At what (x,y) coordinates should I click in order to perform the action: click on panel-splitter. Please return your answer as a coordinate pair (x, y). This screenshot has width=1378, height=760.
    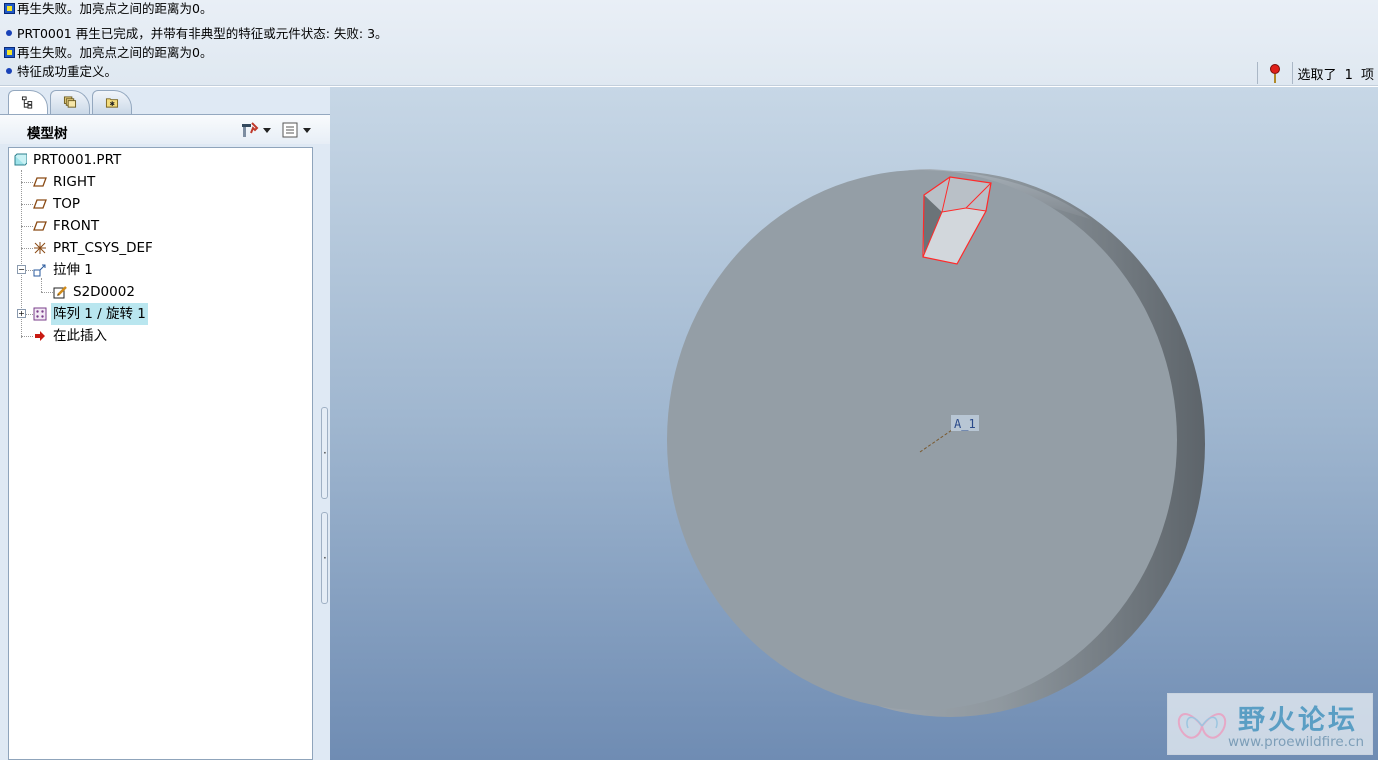
    Looking at the image, I should click on (324, 557).